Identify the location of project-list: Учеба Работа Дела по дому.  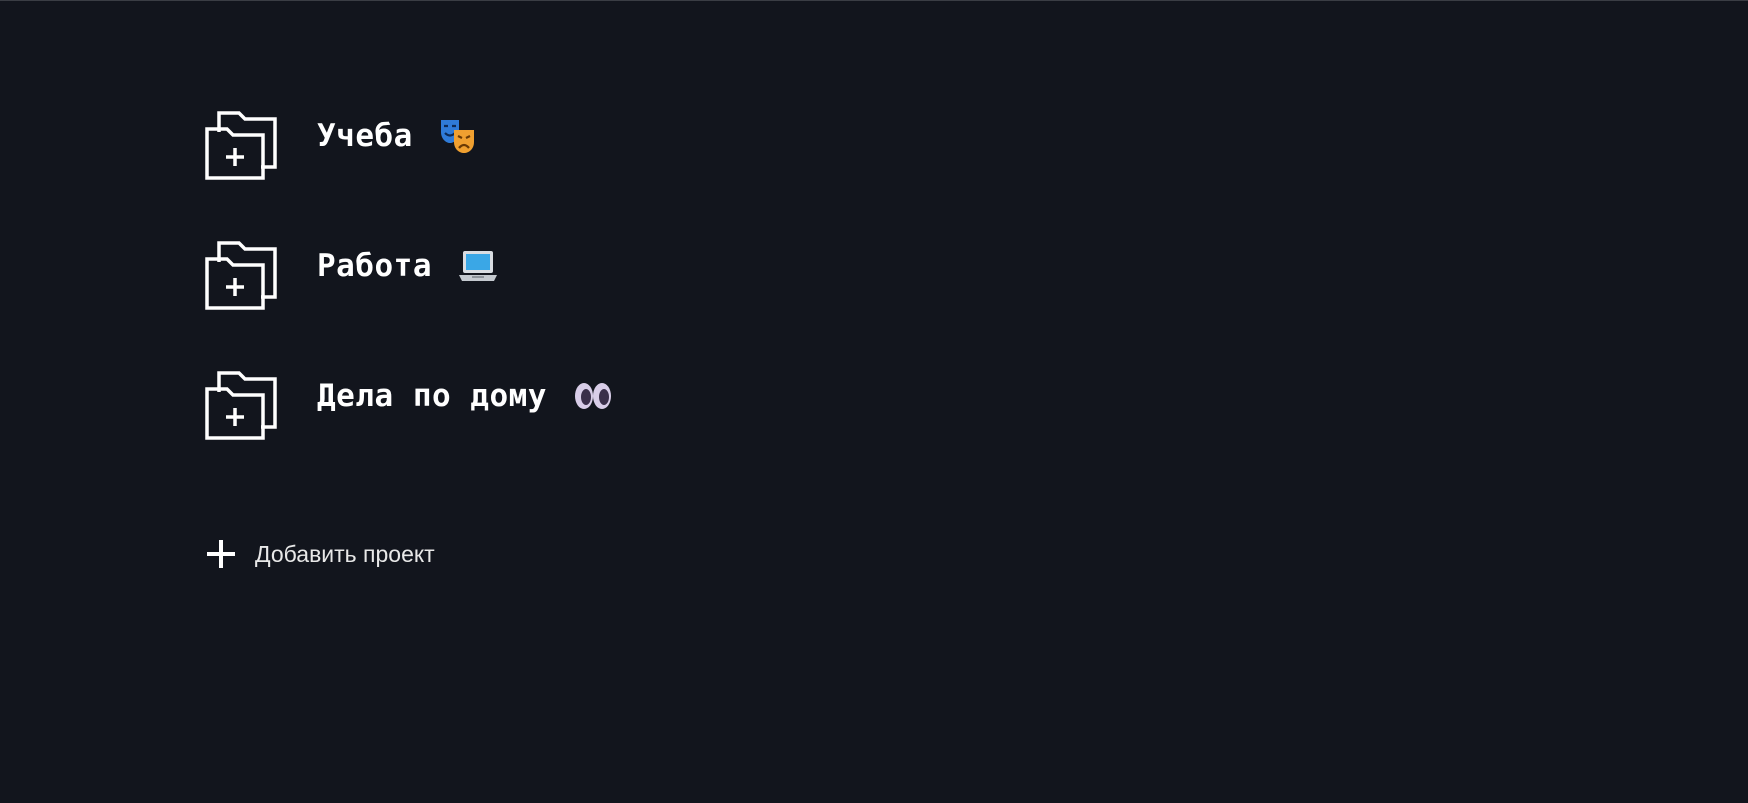
(409, 305).